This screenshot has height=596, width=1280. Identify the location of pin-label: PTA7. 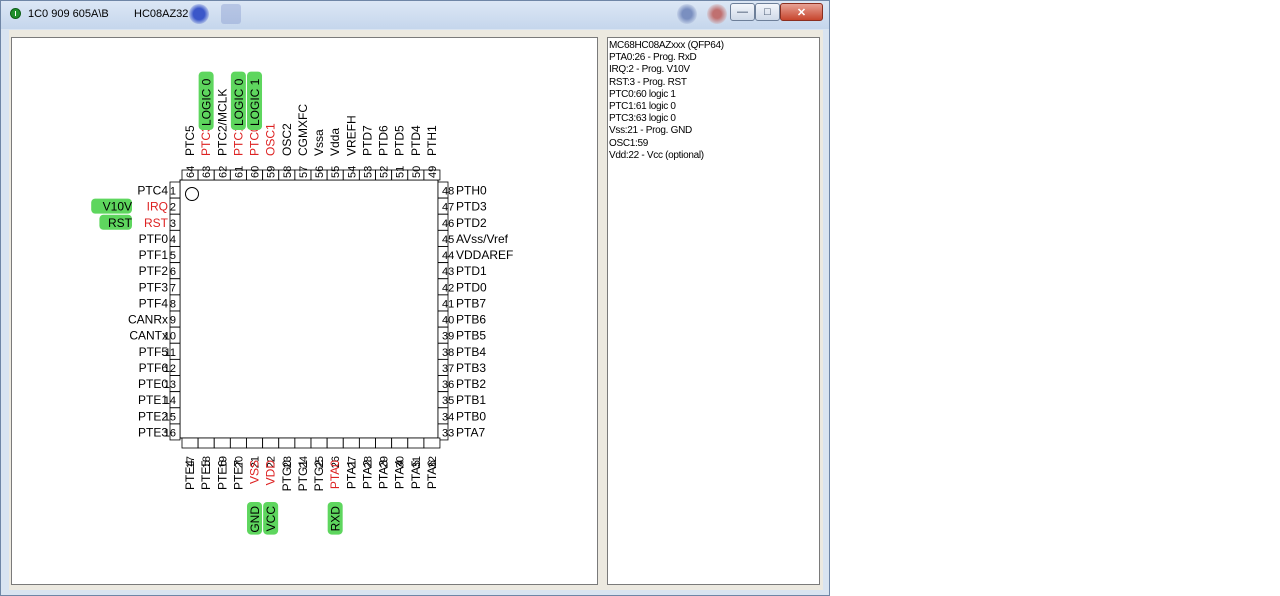
(470, 432).